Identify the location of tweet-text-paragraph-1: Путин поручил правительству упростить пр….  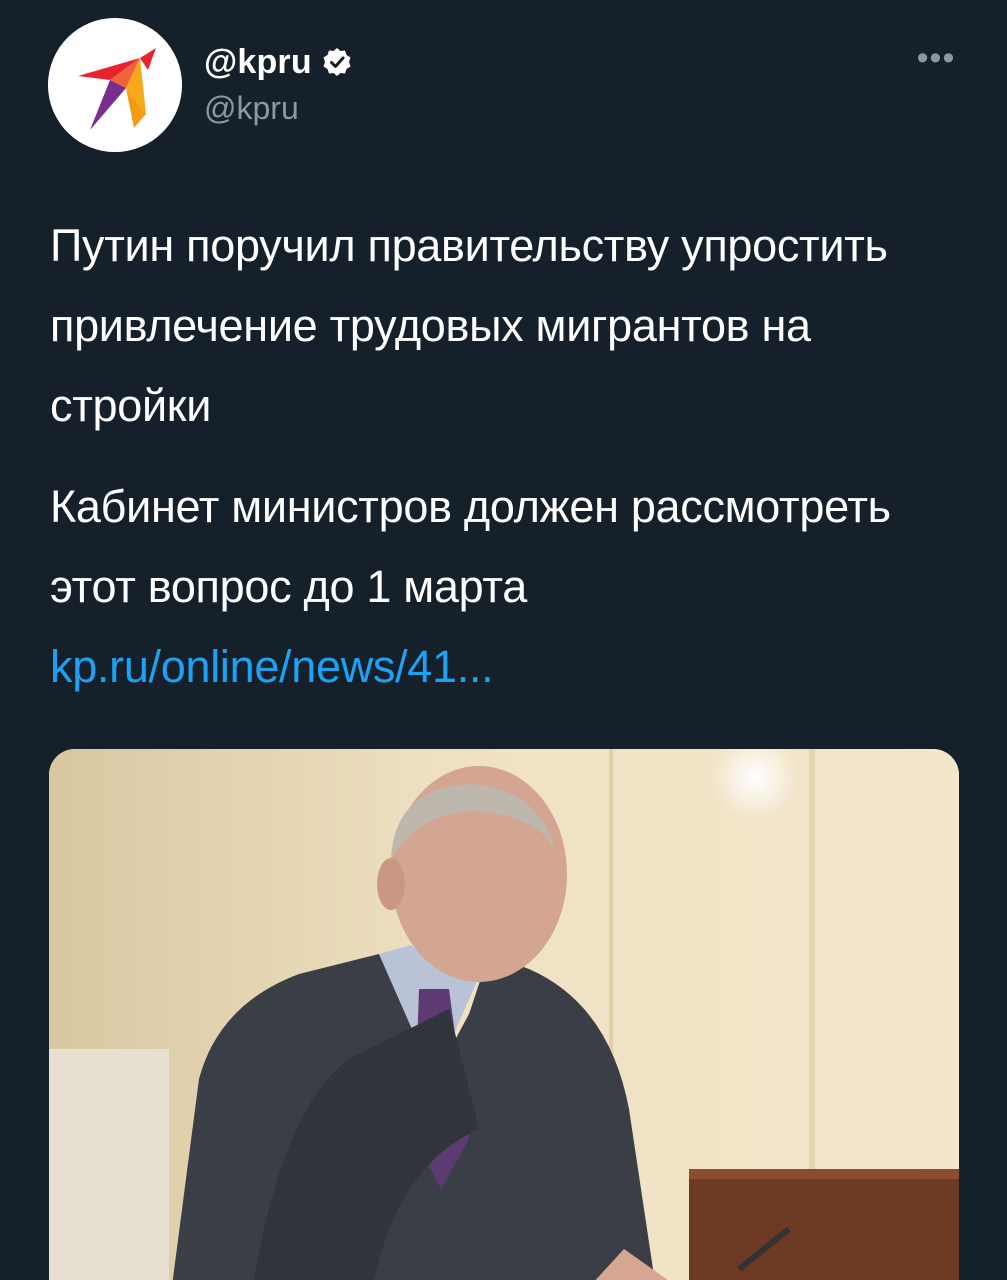
(469, 325).